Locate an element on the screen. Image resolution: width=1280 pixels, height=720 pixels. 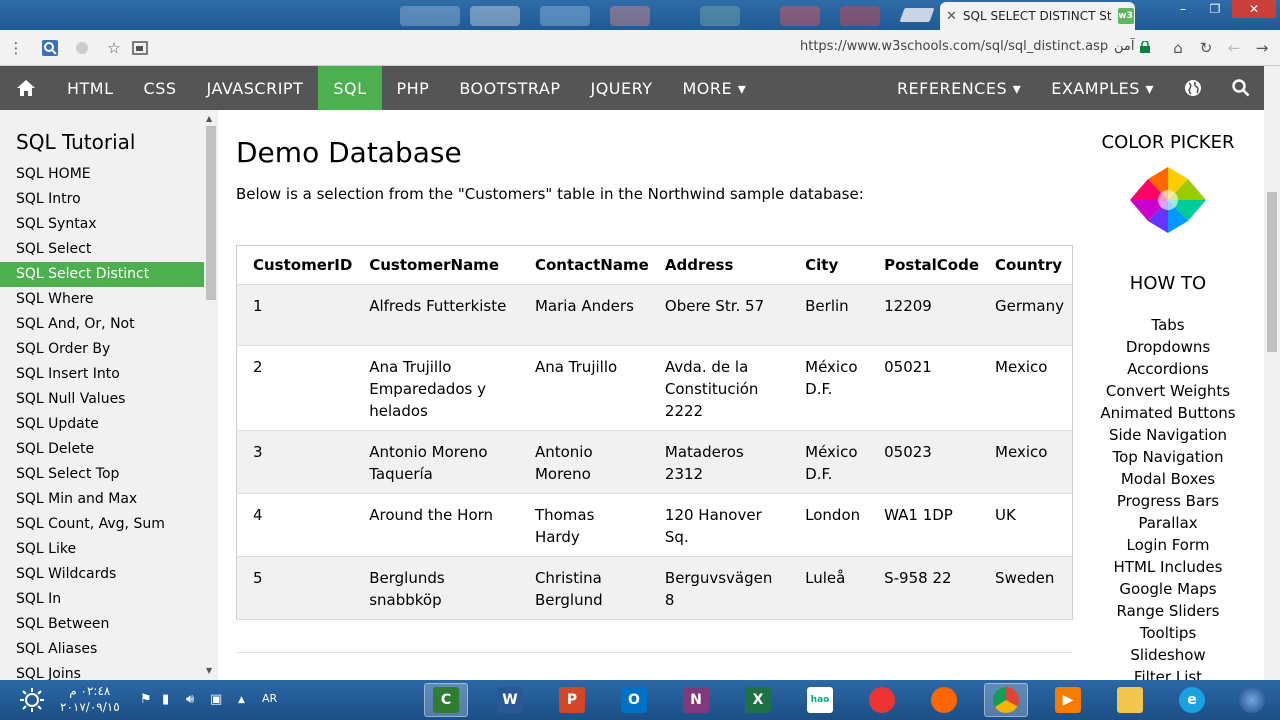
nav-html: HTML is located at coordinates (90, 88).